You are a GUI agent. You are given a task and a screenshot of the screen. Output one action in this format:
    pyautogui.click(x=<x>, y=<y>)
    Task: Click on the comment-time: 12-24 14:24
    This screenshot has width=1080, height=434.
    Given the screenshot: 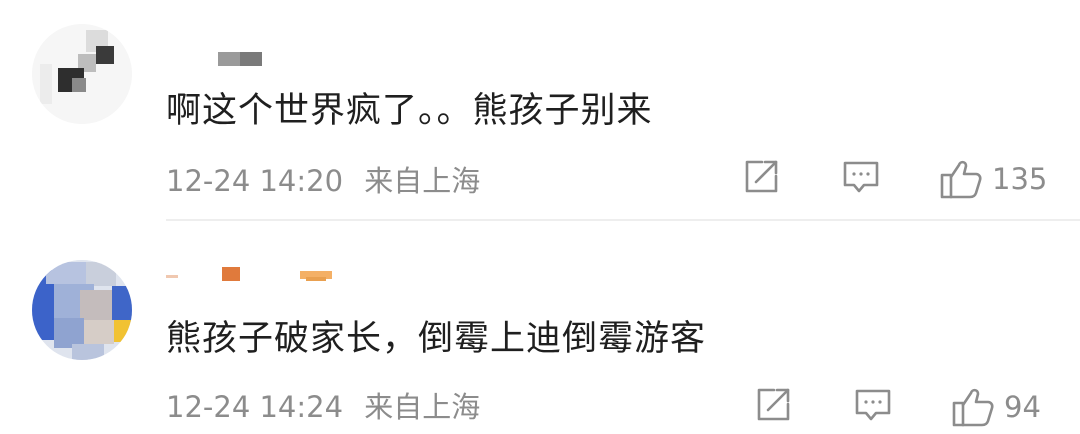 What is the action you would take?
    pyautogui.click(x=255, y=407)
    